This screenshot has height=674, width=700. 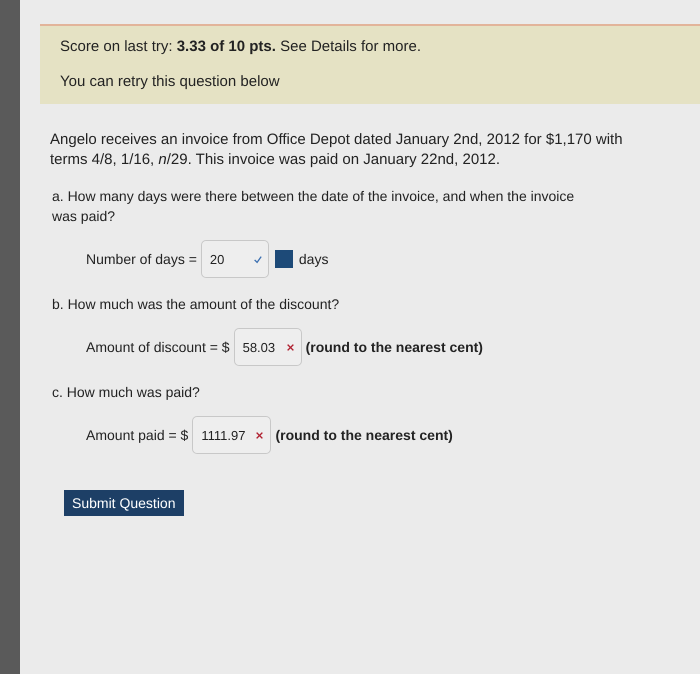 What do you see at coordinates (126, 392) in the screenshot?
I see `question-prompt: c. How much was paid?` at bounding box center [126, 392].